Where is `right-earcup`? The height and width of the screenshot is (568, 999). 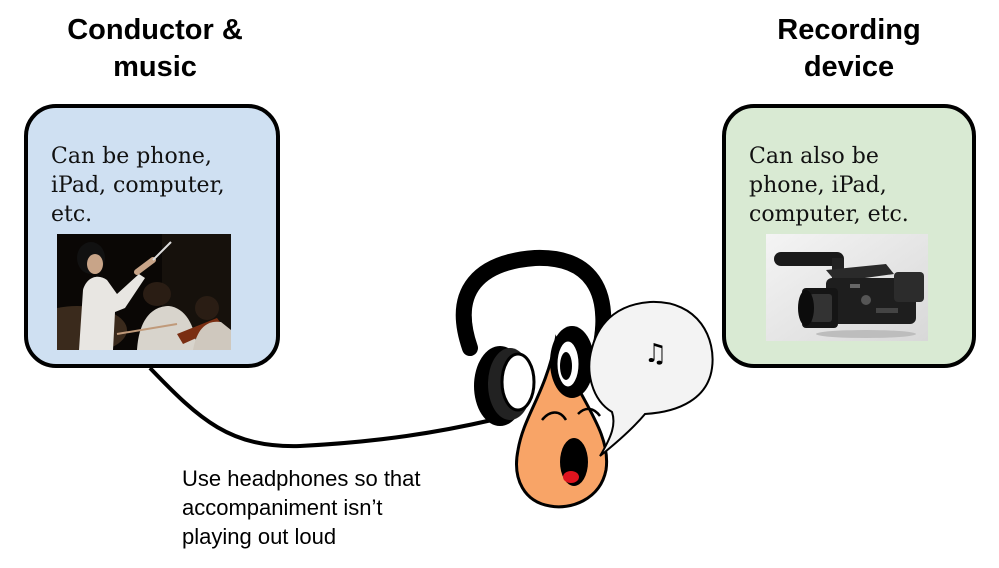 right-earcup is located at coordinates (572, 362).